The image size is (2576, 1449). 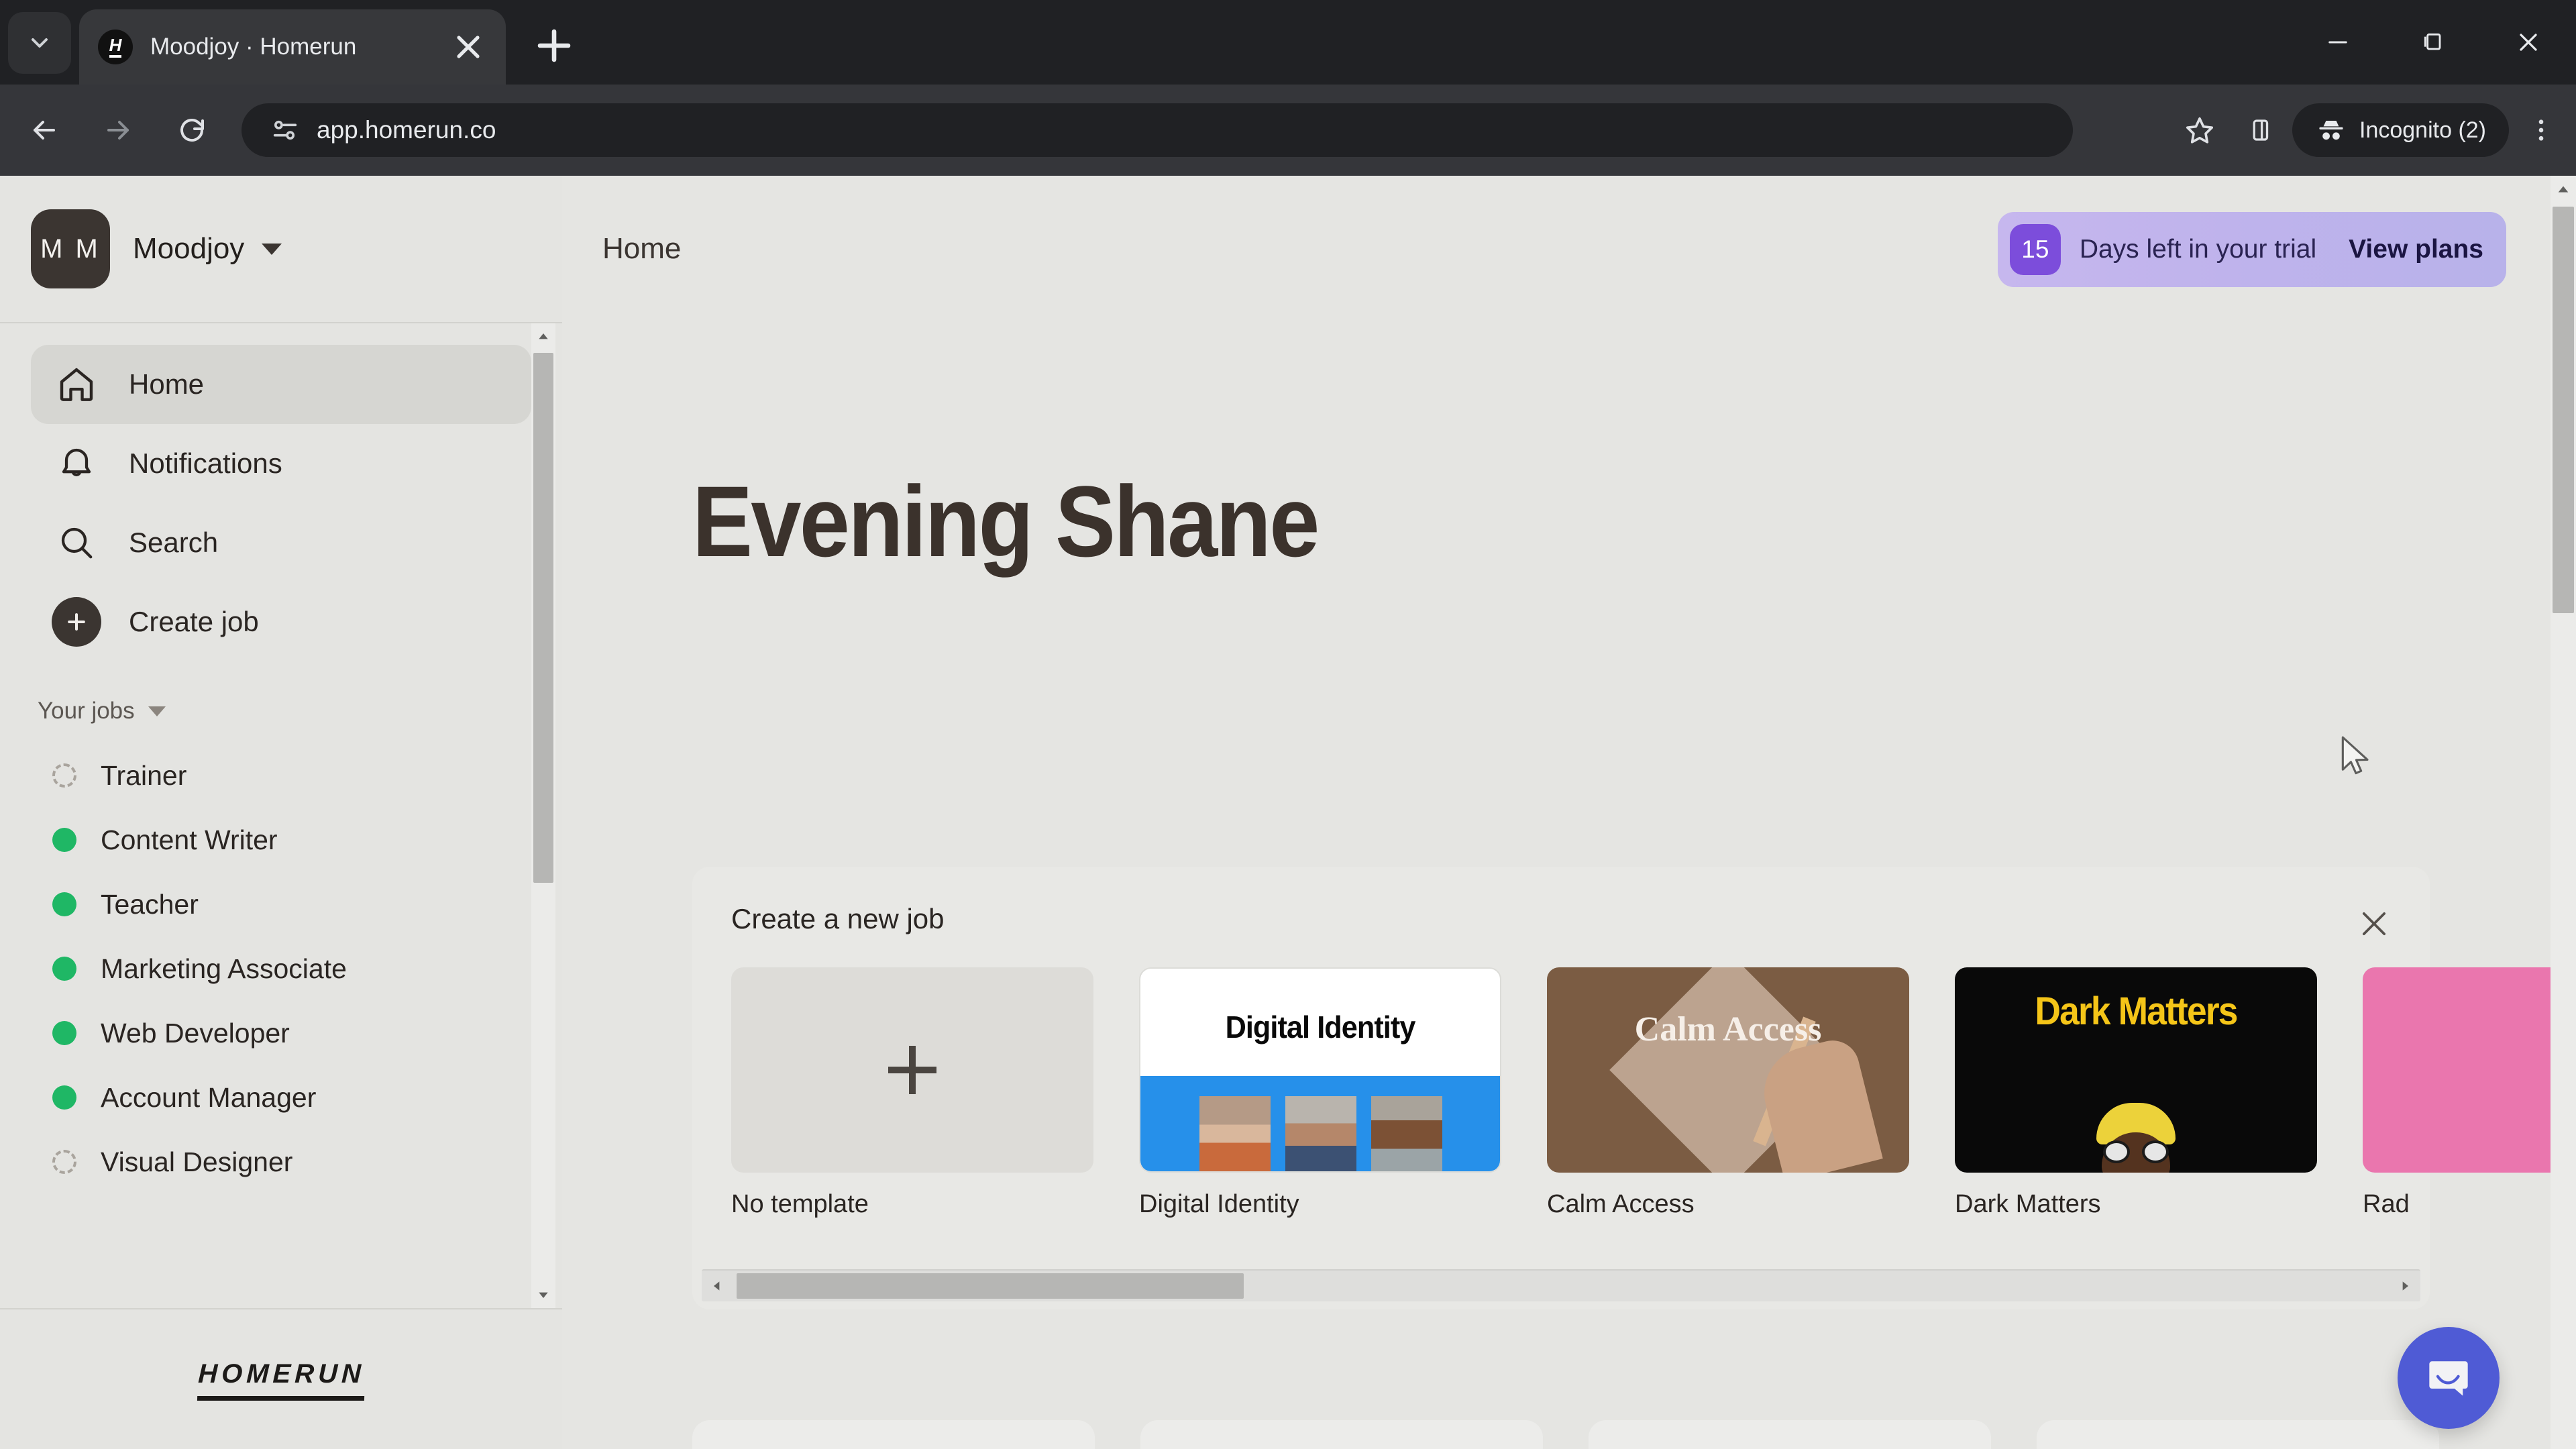 What do you see at coordinates (281, 775) in the screenshot?
I see `list-item: Trainer` at bounding box center [281, 775].